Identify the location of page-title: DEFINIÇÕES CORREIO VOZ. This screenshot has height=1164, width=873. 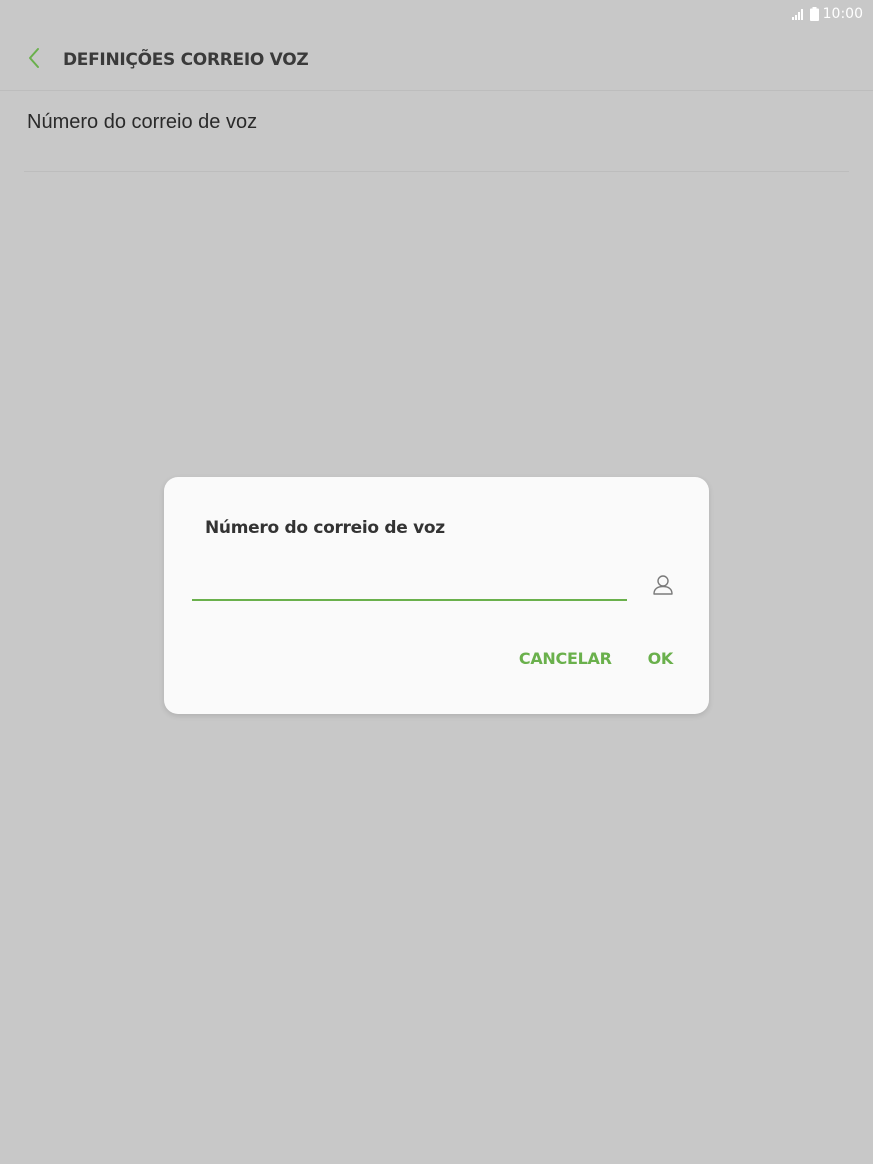
(186, 60).